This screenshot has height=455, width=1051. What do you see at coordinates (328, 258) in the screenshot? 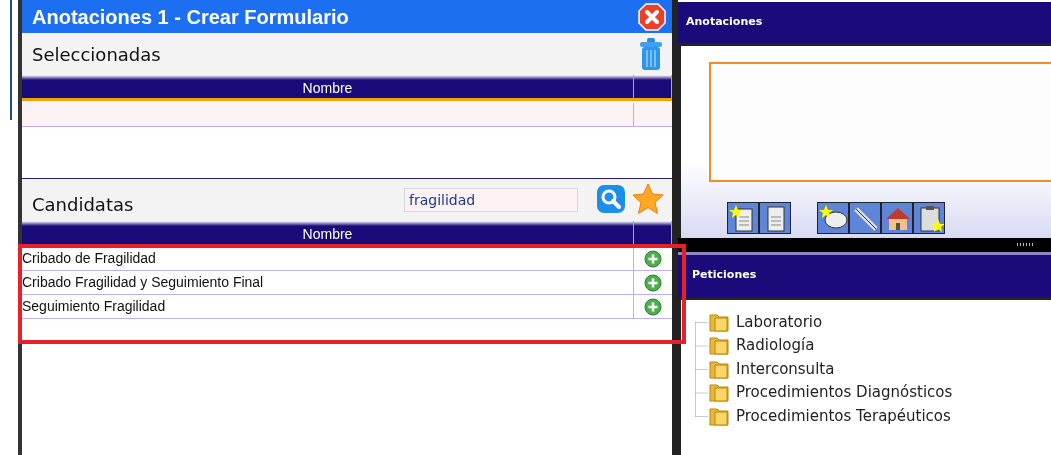
I see `table-cell: Cribado de Fragilidad` at bounding box center [328, 258].